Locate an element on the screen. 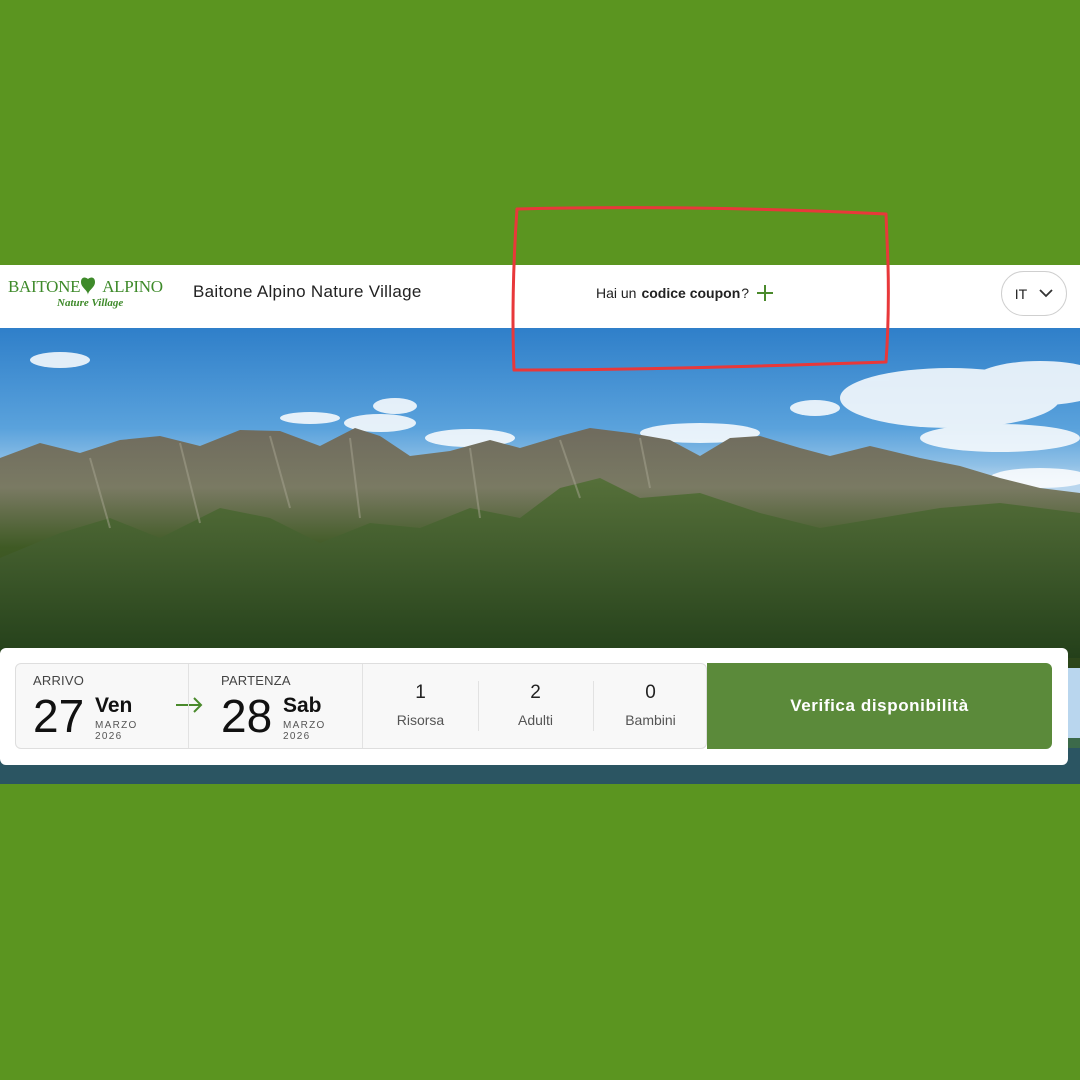  departure-label: PARTENZA is located at coordinates (256, 680).